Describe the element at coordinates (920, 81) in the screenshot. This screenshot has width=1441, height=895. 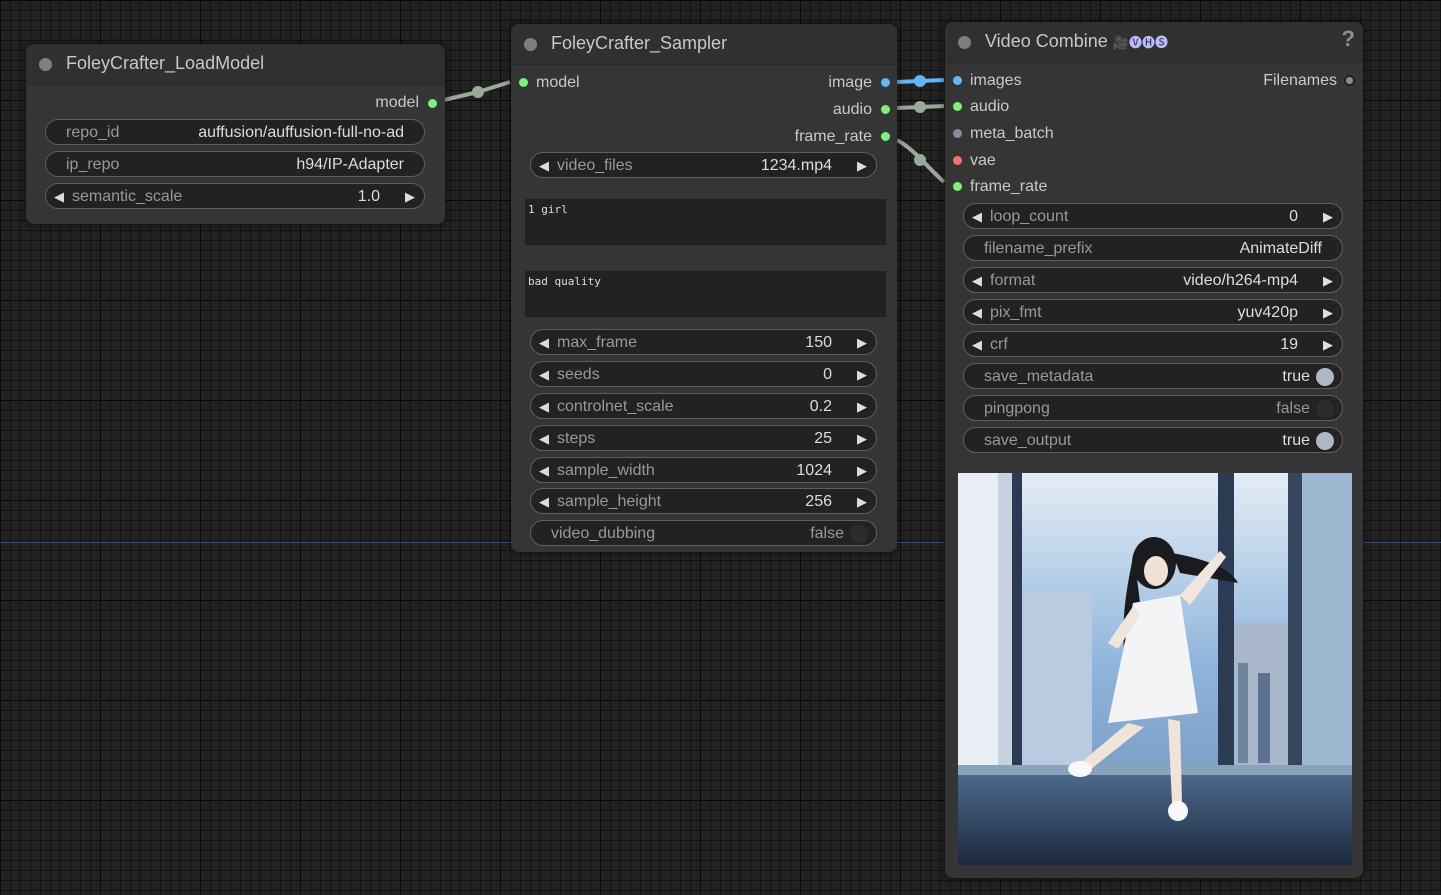
I see `link-image` at that location.